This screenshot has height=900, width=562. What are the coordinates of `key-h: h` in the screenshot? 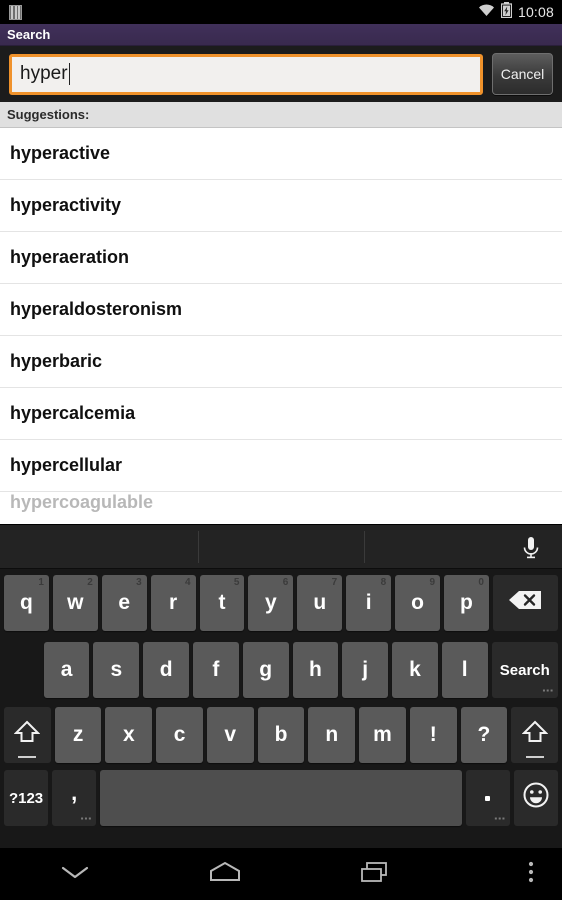 It's located at (315, 670).